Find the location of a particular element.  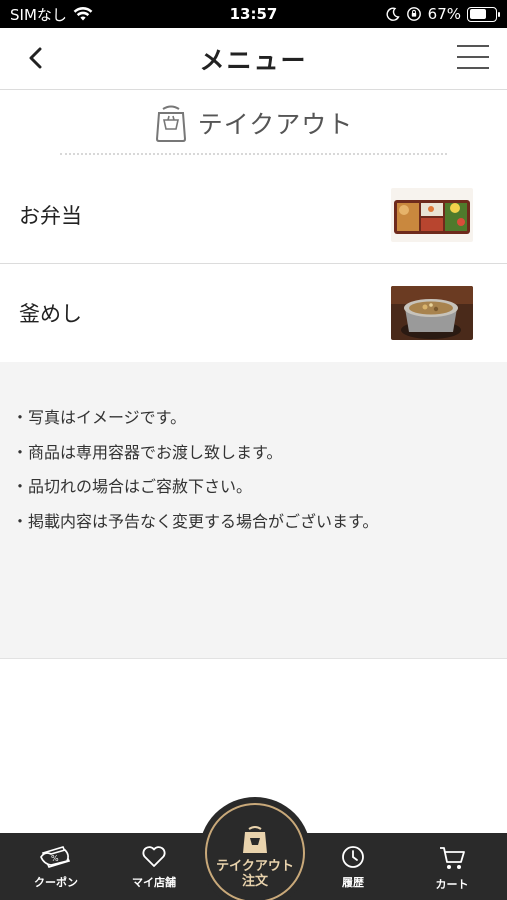

note-line: ・品切れの場合はご容赦下さい。 is located at coordinates (132, 486).